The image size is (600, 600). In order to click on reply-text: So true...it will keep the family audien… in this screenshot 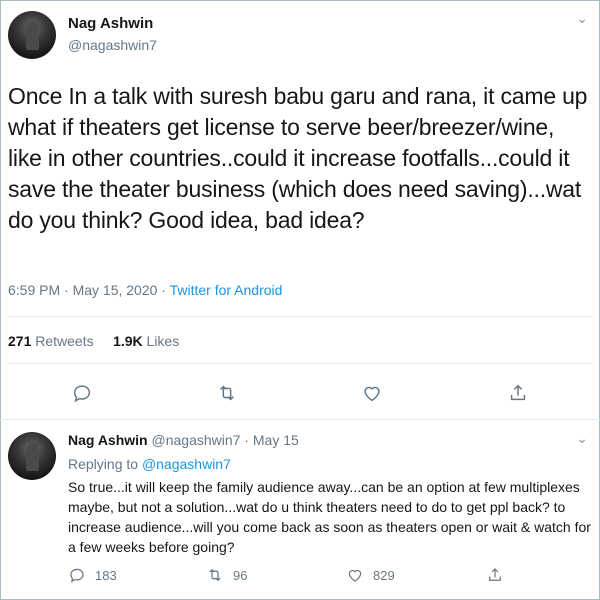, I will do `click(329, 517)`.